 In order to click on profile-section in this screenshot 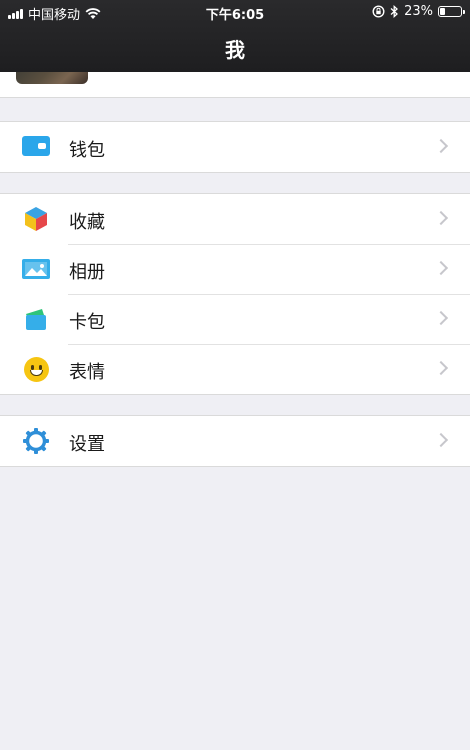, I will do `click(235, 80)`.